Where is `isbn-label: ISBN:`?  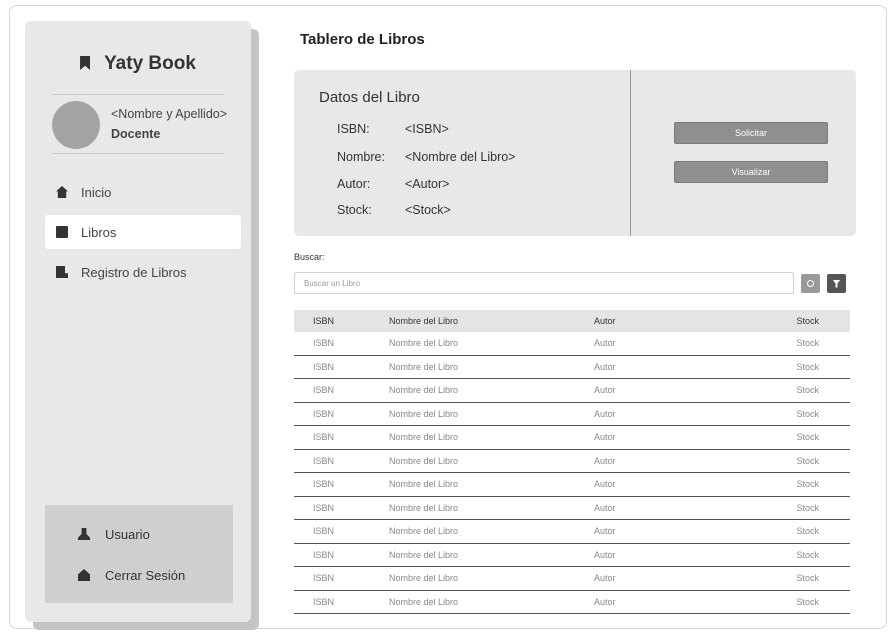
isbn-label: ISBN: is located at coordinates (353, 129).